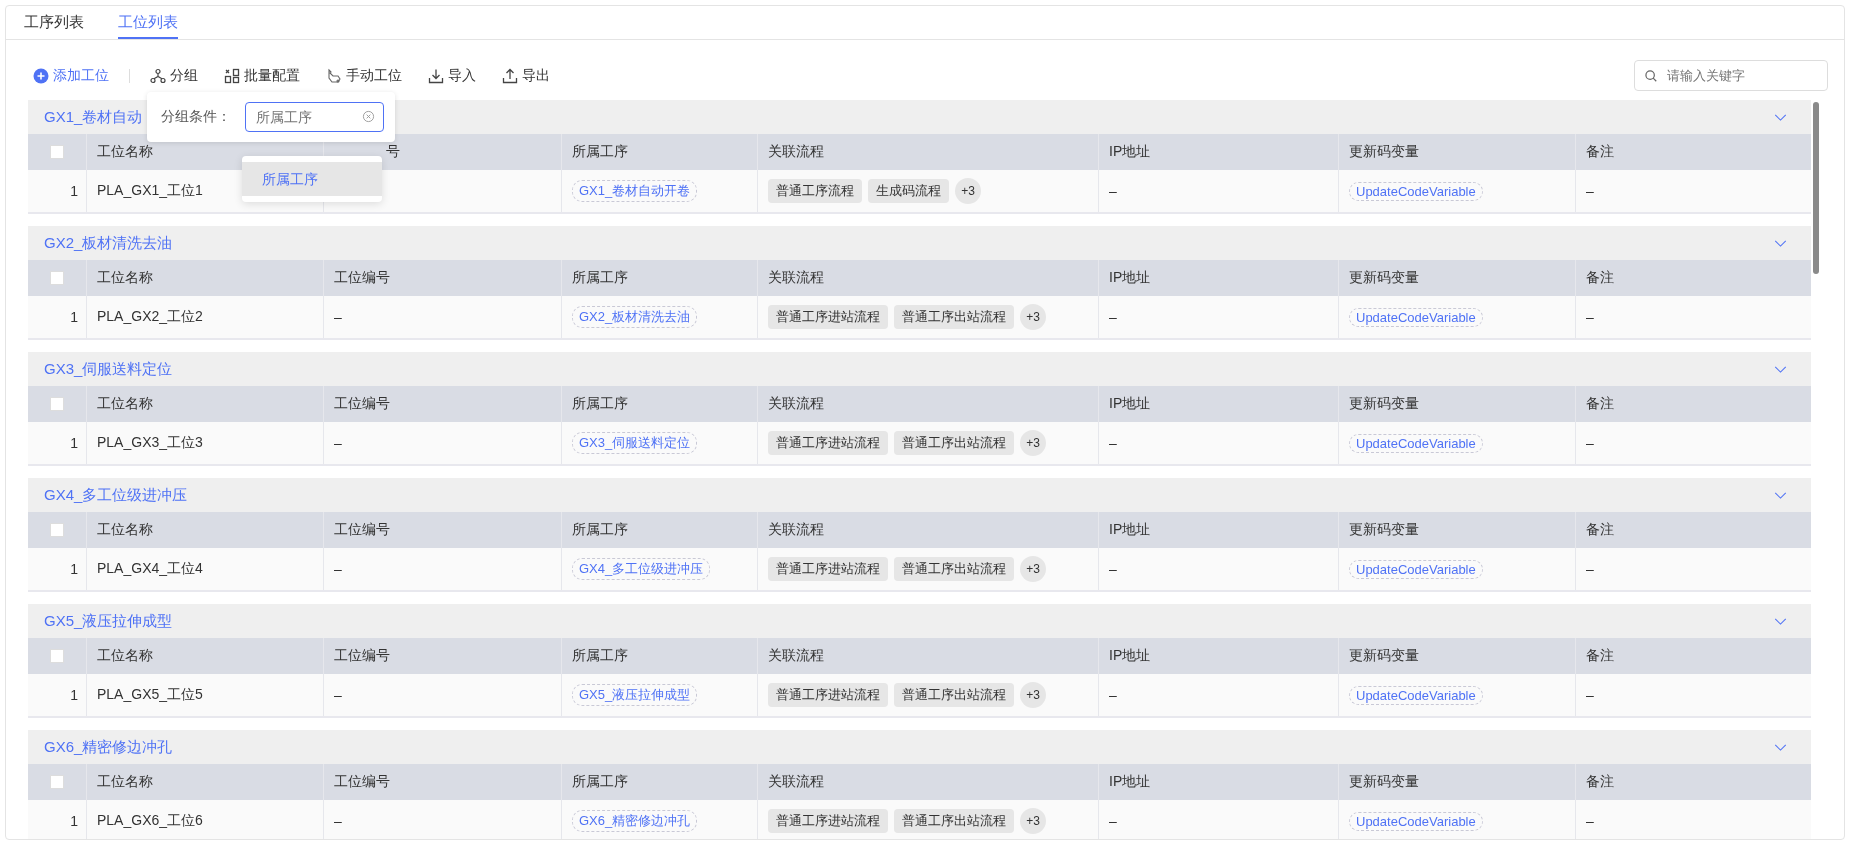 The image size is (1850, 845). I want to click on group-title: GX1_卷材自动, so click(93, 117).